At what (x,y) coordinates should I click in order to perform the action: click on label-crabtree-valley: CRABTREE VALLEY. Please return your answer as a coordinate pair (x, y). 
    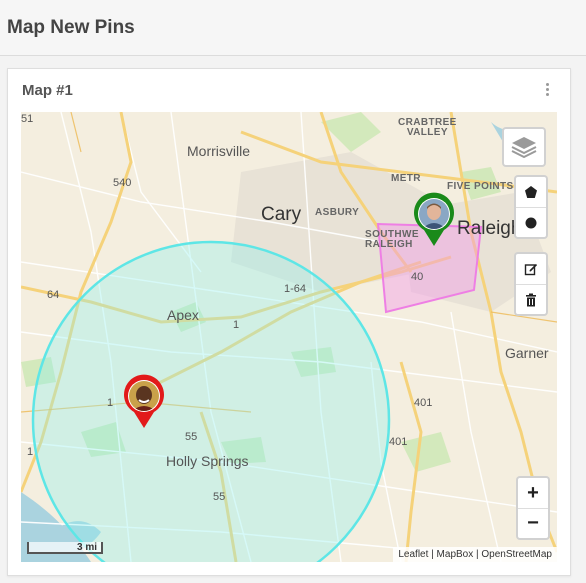
    Looking at the image, I should click on (427, 127).